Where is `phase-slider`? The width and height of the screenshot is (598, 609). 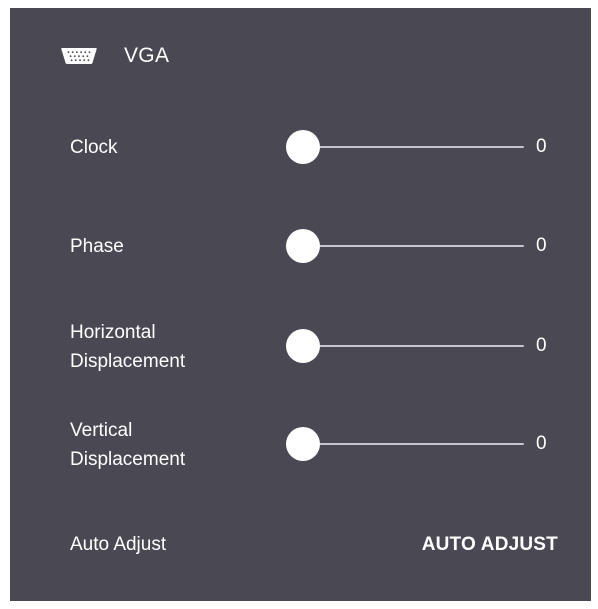 phase-slider is located at coordinates (405, 246).